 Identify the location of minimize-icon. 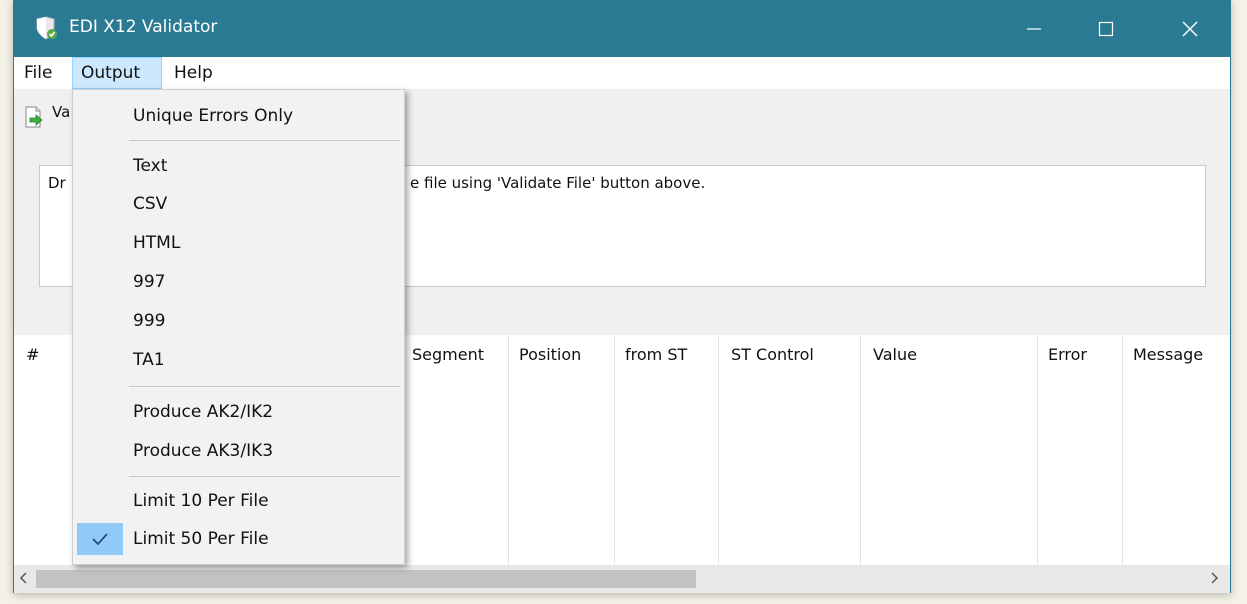
(1034, 29).